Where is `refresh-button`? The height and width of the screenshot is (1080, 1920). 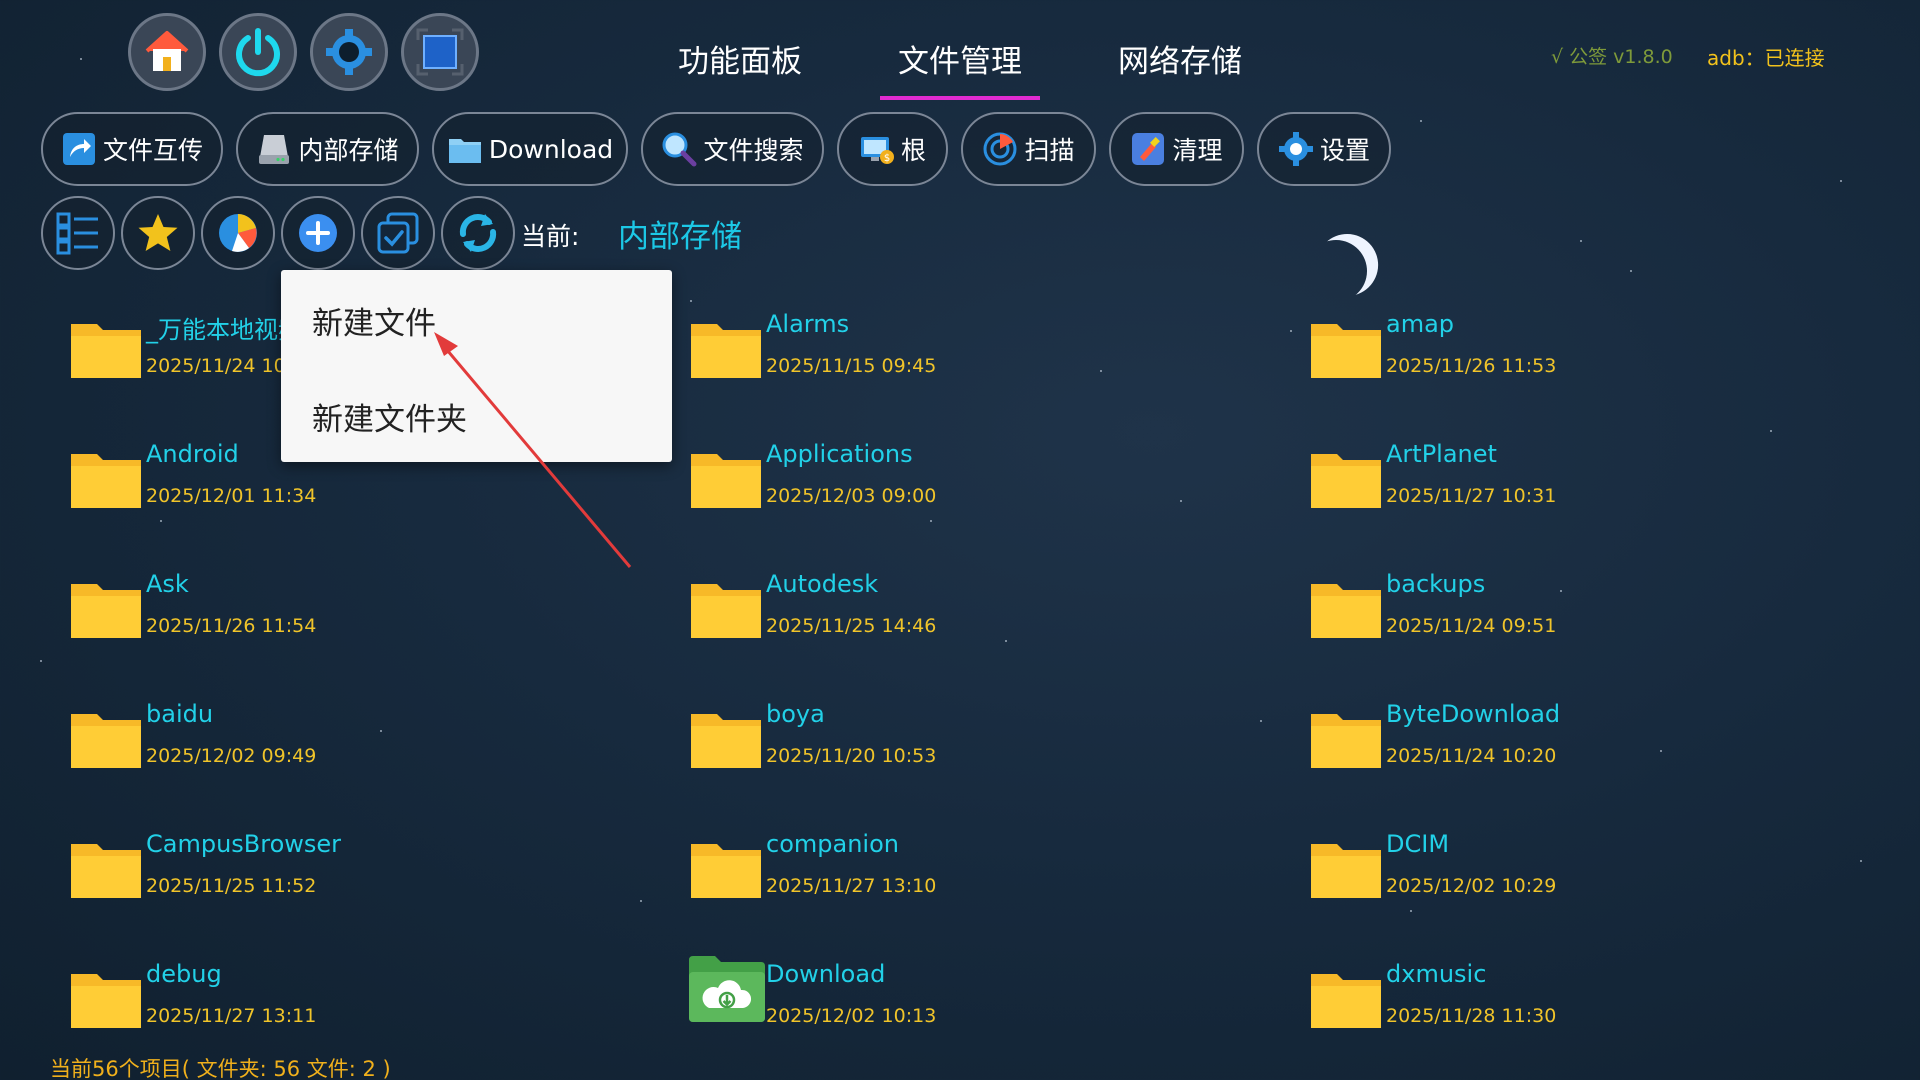 refresh-button is located at coordinates (478, 233).